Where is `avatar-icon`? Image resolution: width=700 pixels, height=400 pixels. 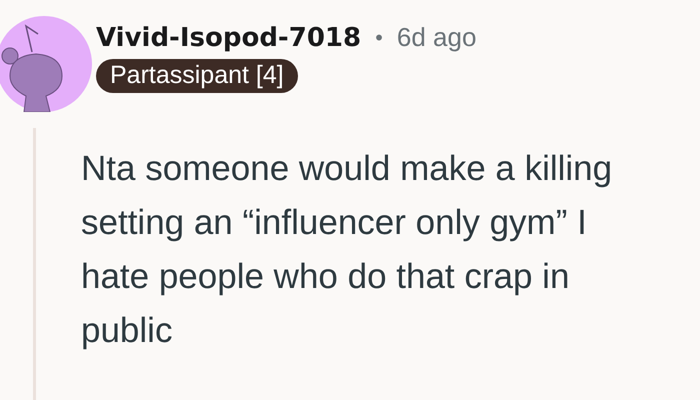 avatar-icon is located at coordinates (46, 64).